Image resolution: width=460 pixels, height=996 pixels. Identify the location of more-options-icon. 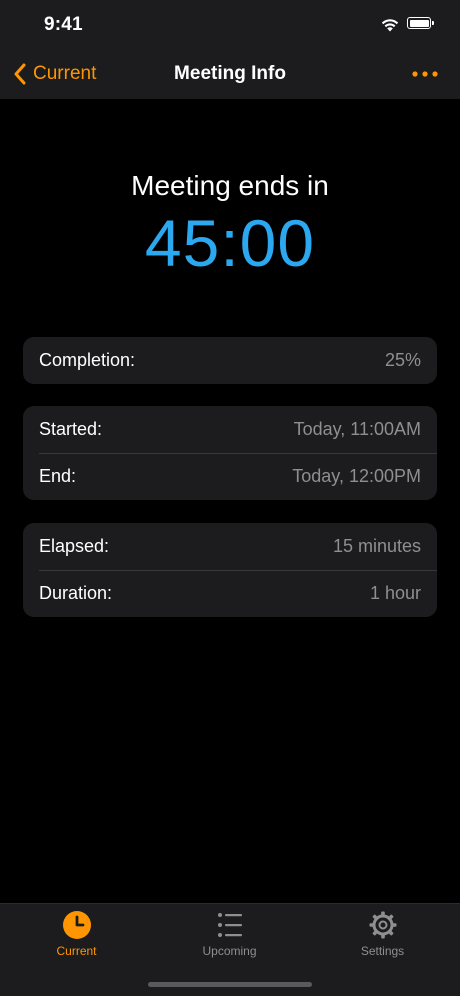
(425, 74).